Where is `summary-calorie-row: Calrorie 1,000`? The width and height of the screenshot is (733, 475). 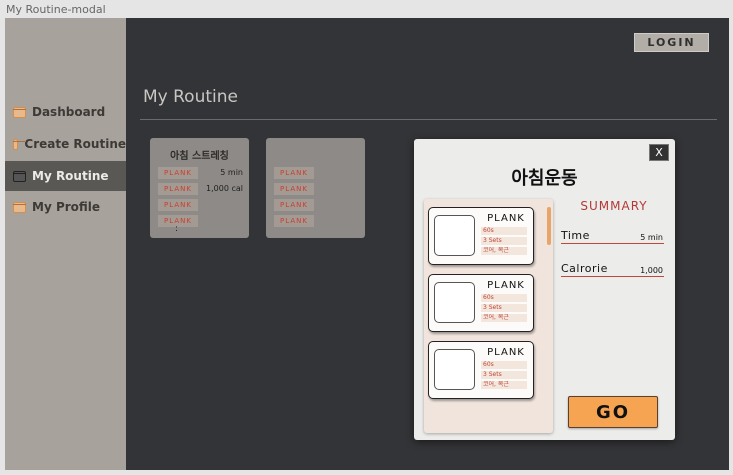 summary-calorie-row: Calrorie 1,000 is located at coordinates (612, 269).